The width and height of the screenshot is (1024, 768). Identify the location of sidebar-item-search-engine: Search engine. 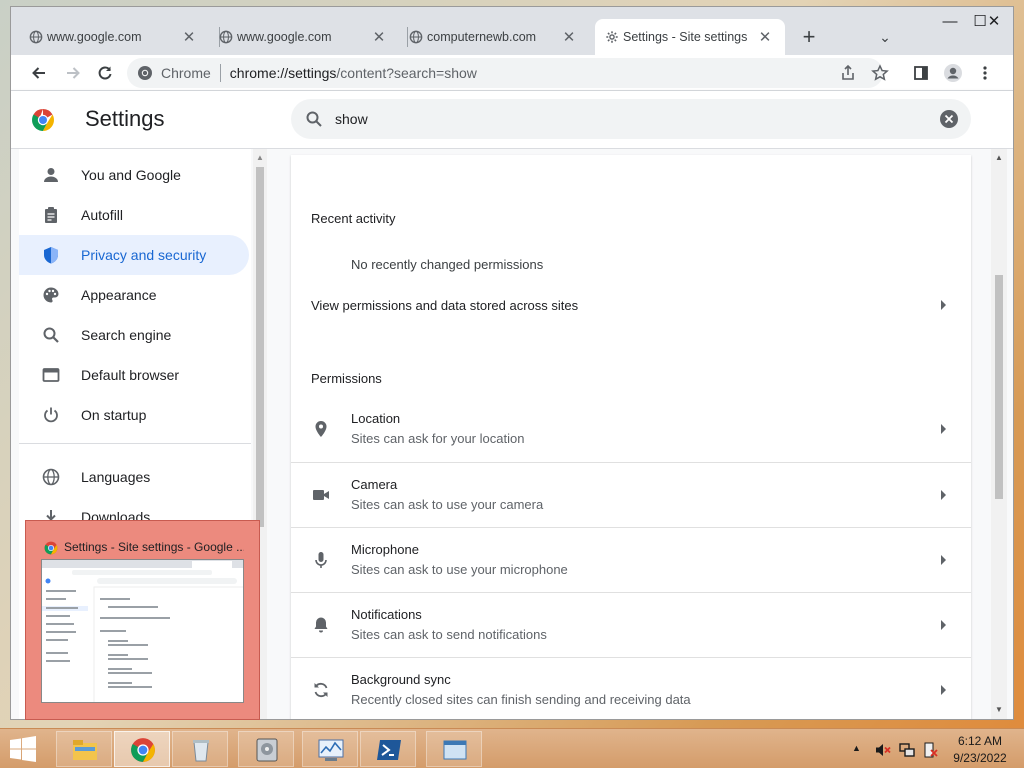
(134, 335).